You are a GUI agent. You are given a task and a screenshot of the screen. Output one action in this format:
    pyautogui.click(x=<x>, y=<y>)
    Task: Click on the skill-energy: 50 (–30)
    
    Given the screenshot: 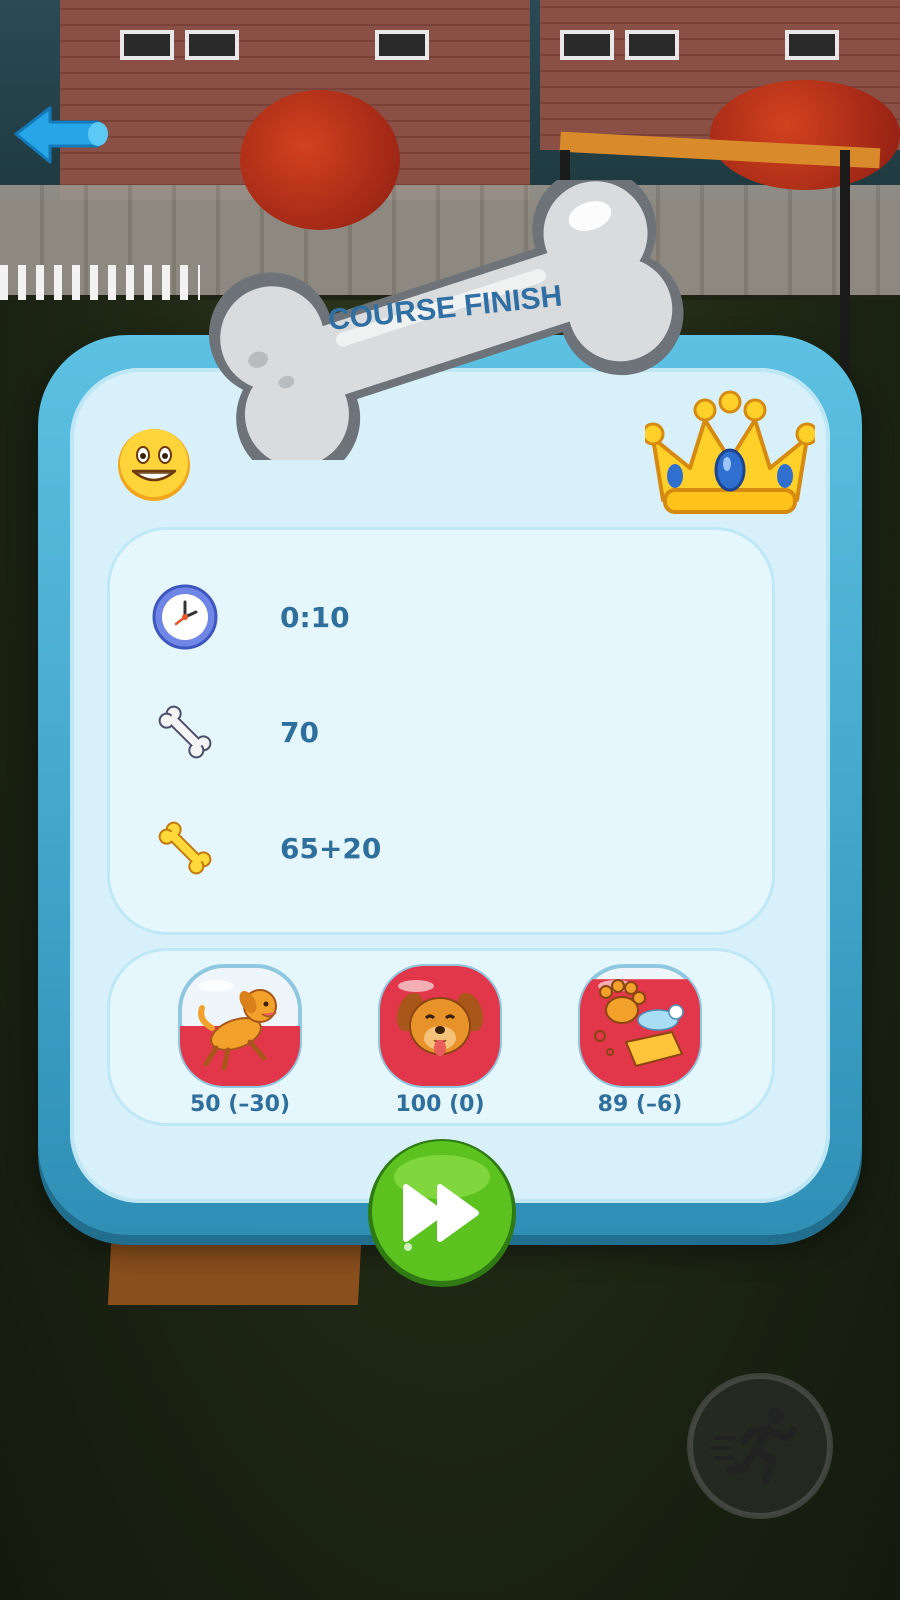 What is the action you would take?
    pyautogui.click(x=240, y=1042)
    